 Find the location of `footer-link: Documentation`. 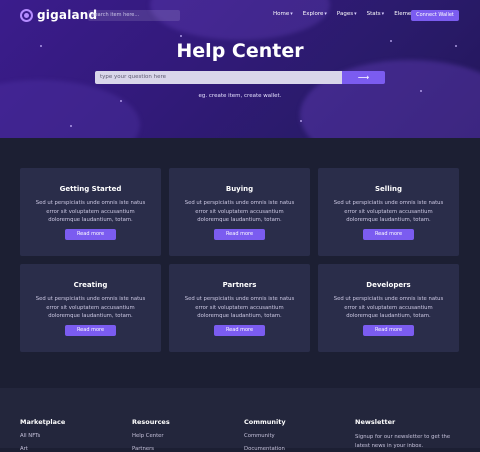

footer-link: Documentation is located at coordinates (265, 449).